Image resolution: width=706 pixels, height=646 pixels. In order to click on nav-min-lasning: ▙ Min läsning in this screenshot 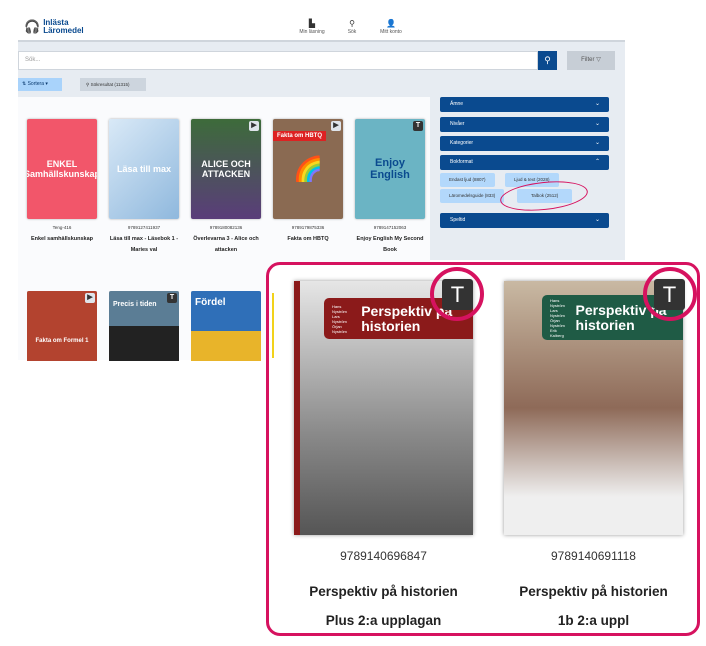, I will do `click(312, 27)`.